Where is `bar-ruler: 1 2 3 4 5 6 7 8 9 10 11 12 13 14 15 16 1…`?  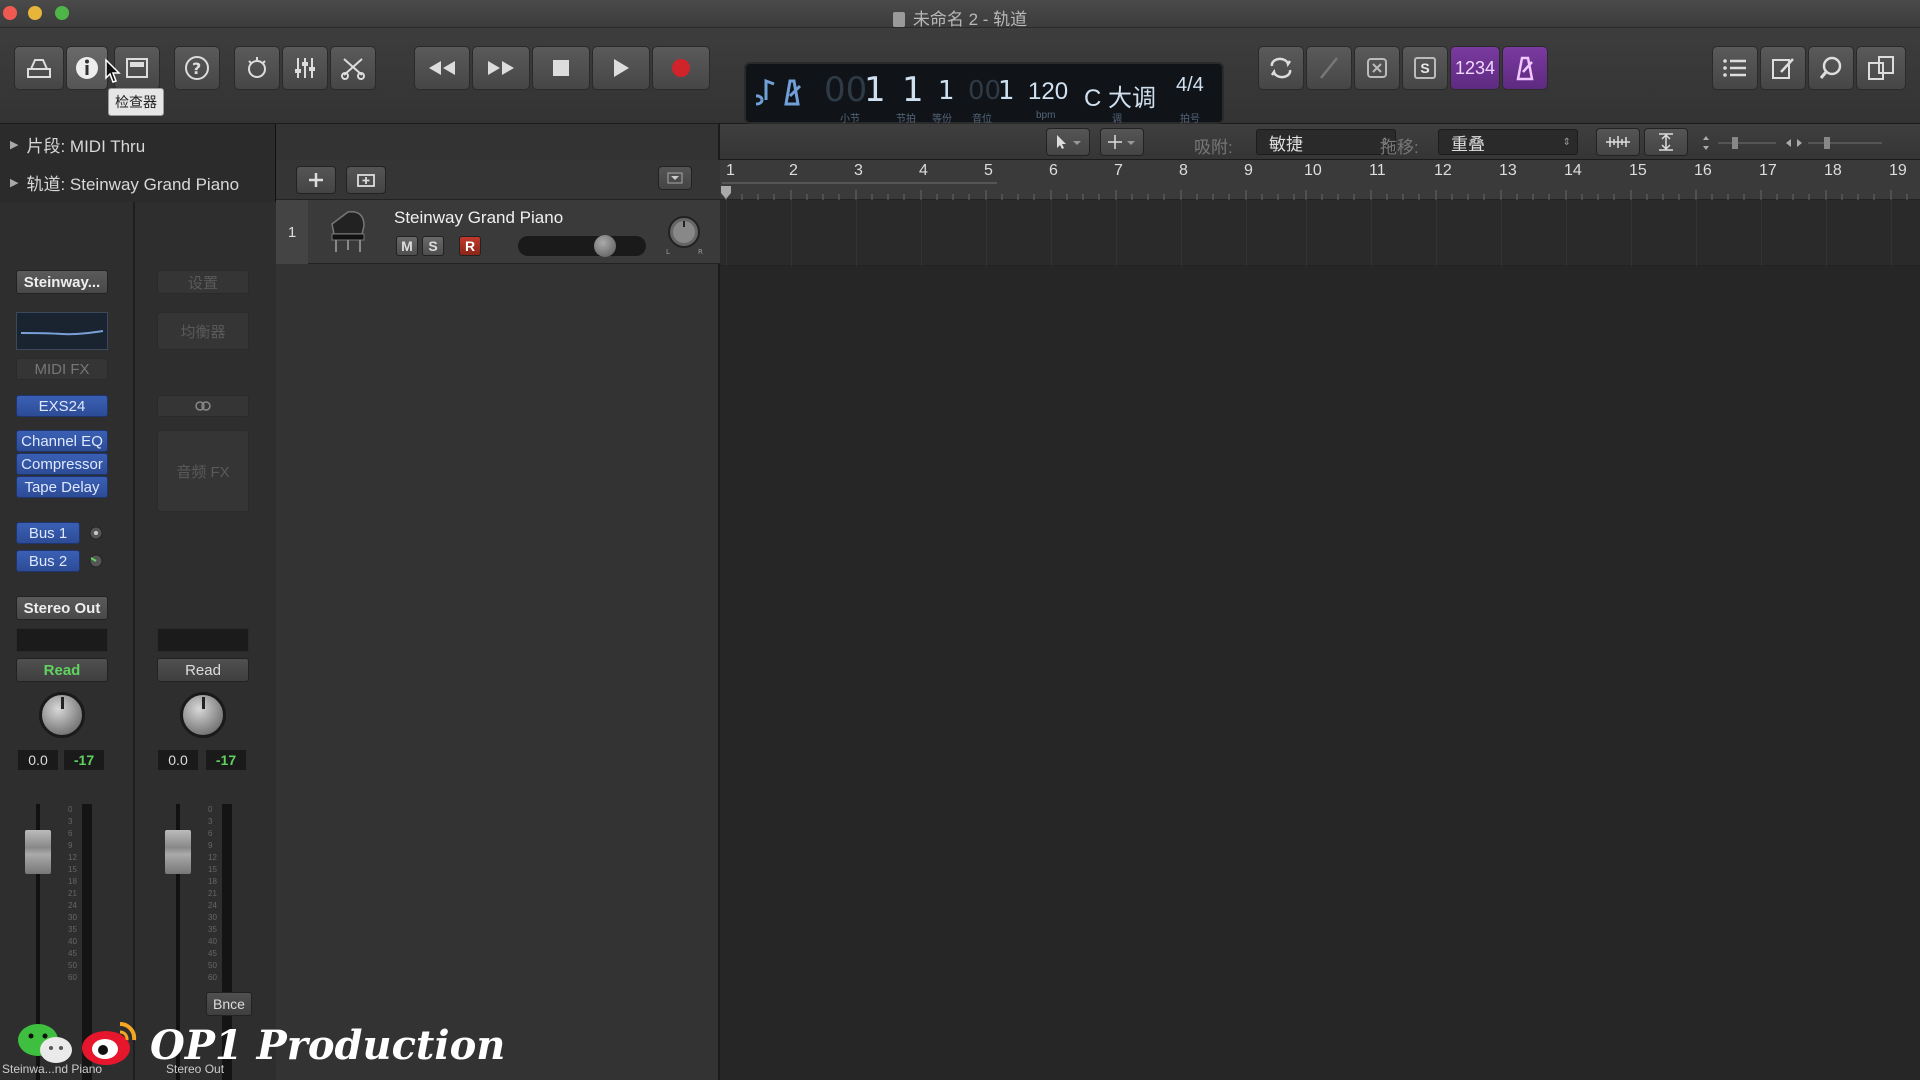
bar-ruler: 1 2 3 4 5 6 7 8 9 10 11 12 13 14 15 16 1… is located at coordinates (1320, 180).